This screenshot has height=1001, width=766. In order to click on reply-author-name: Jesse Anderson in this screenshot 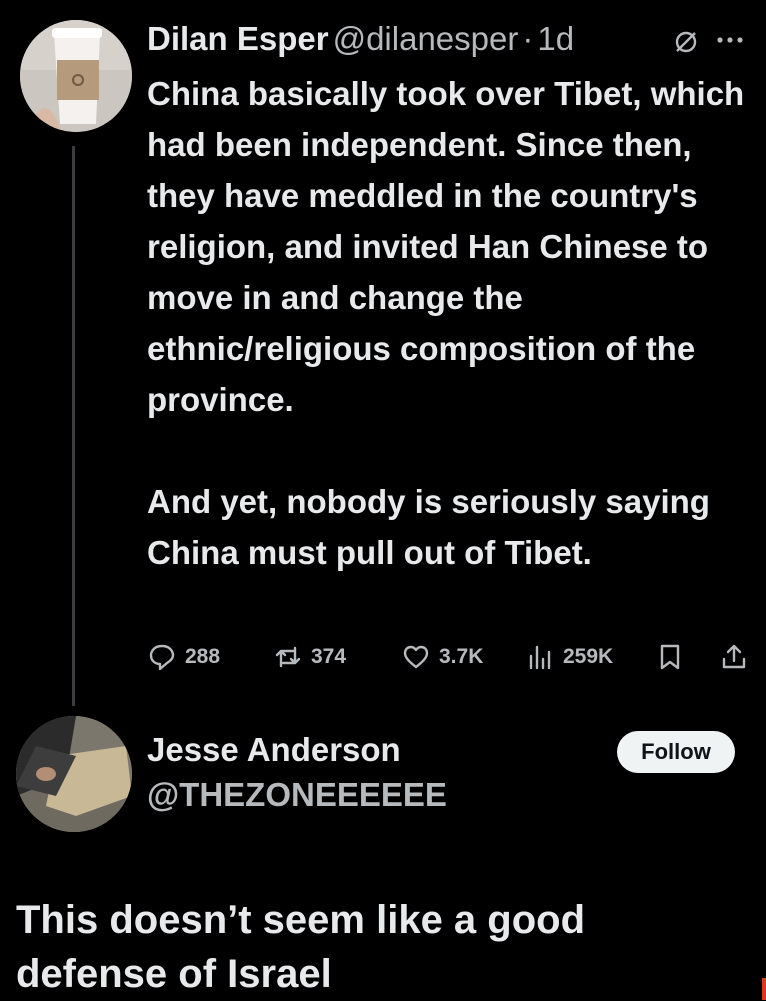, I will do `click(297, 750)`.